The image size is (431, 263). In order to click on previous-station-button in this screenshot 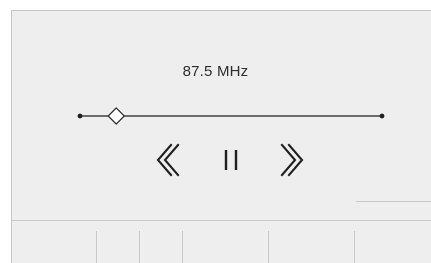, I will do `click(165, 160)`.